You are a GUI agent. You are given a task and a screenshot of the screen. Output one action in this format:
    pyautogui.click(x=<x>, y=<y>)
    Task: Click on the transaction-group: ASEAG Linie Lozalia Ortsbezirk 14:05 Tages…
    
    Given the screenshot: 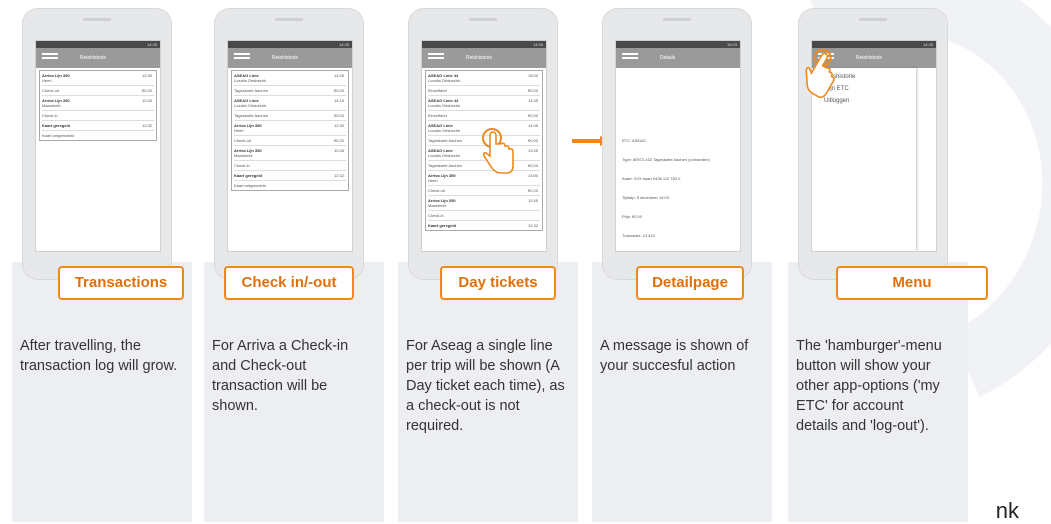 What is the action you would take?
    pyautogui.click(x=290, y=130)
    